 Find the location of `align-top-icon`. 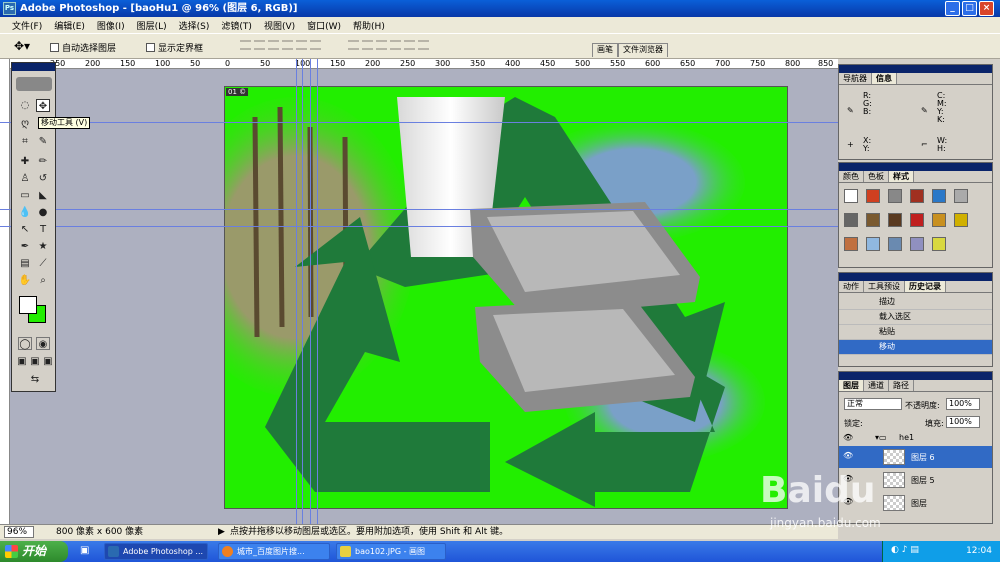

align-top-icon is located at coordinates (245, 45).